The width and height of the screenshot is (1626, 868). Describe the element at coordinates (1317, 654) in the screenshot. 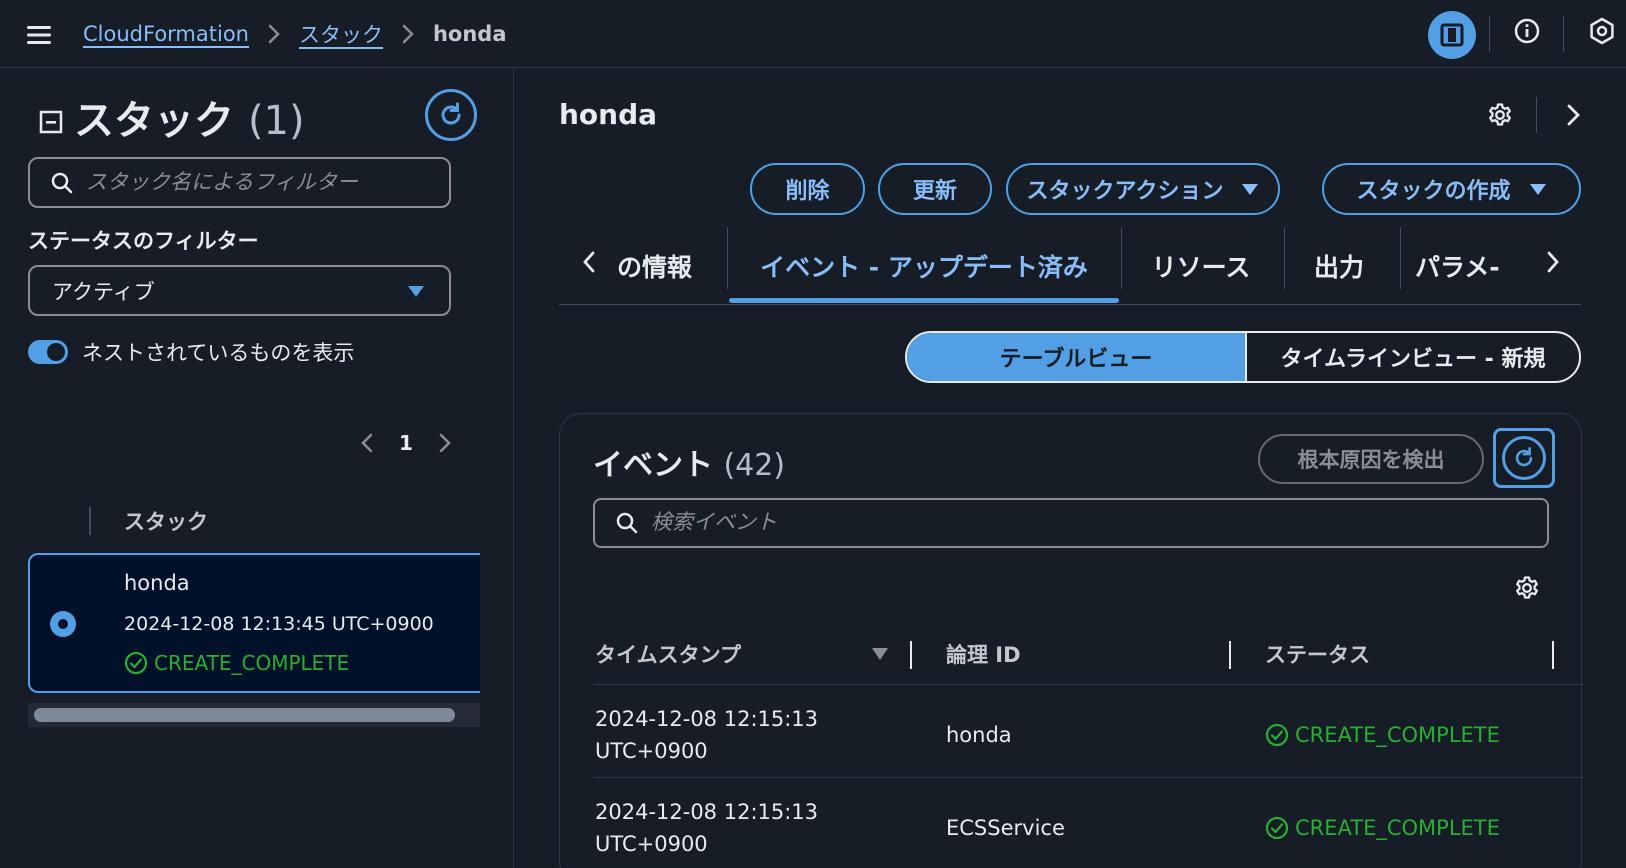

I see `column-header-status: ステータス` at that location.